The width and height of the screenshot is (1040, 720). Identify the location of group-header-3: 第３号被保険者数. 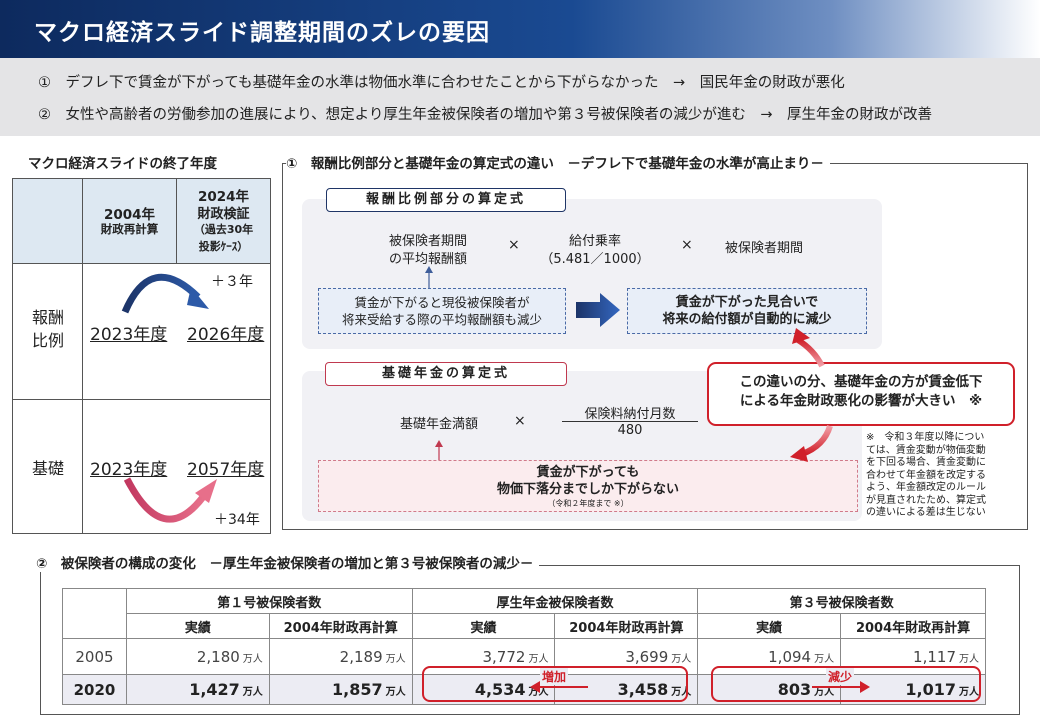
(841, 601).